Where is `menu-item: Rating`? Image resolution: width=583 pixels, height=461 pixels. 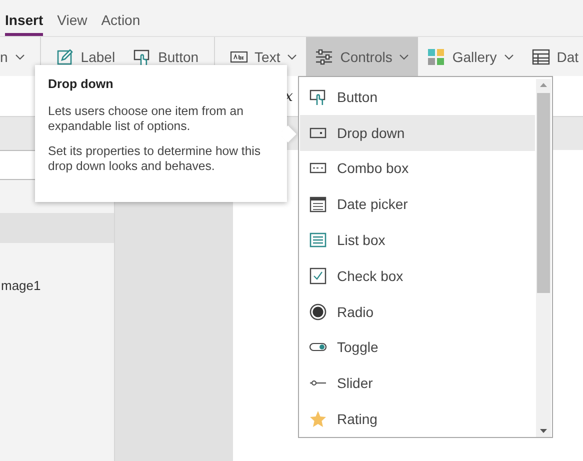
menu-item: Rating is located at coordinates (417, 419).